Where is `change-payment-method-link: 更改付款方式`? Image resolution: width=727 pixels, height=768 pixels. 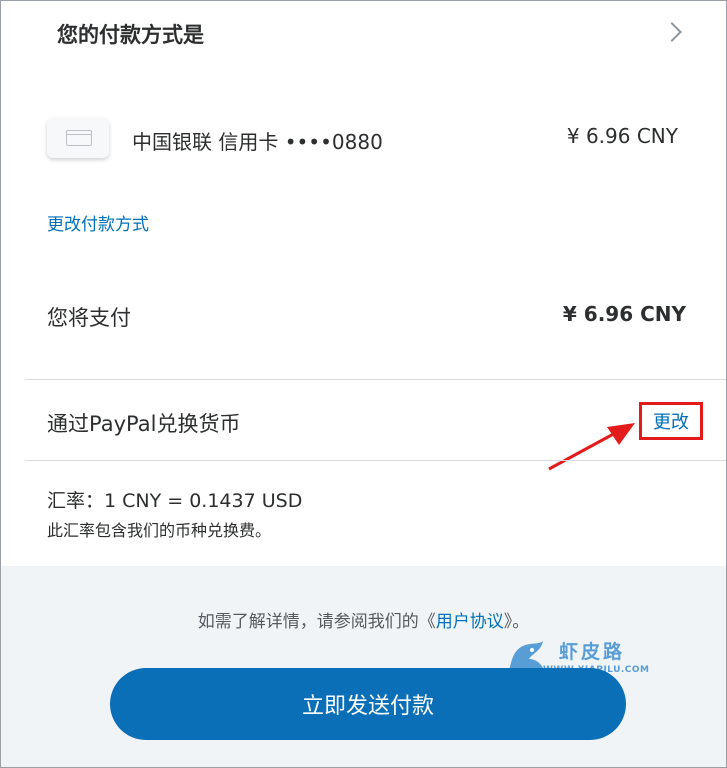
change-payment-method-link: 更改付款方式 is located at coordinates (98, 222).